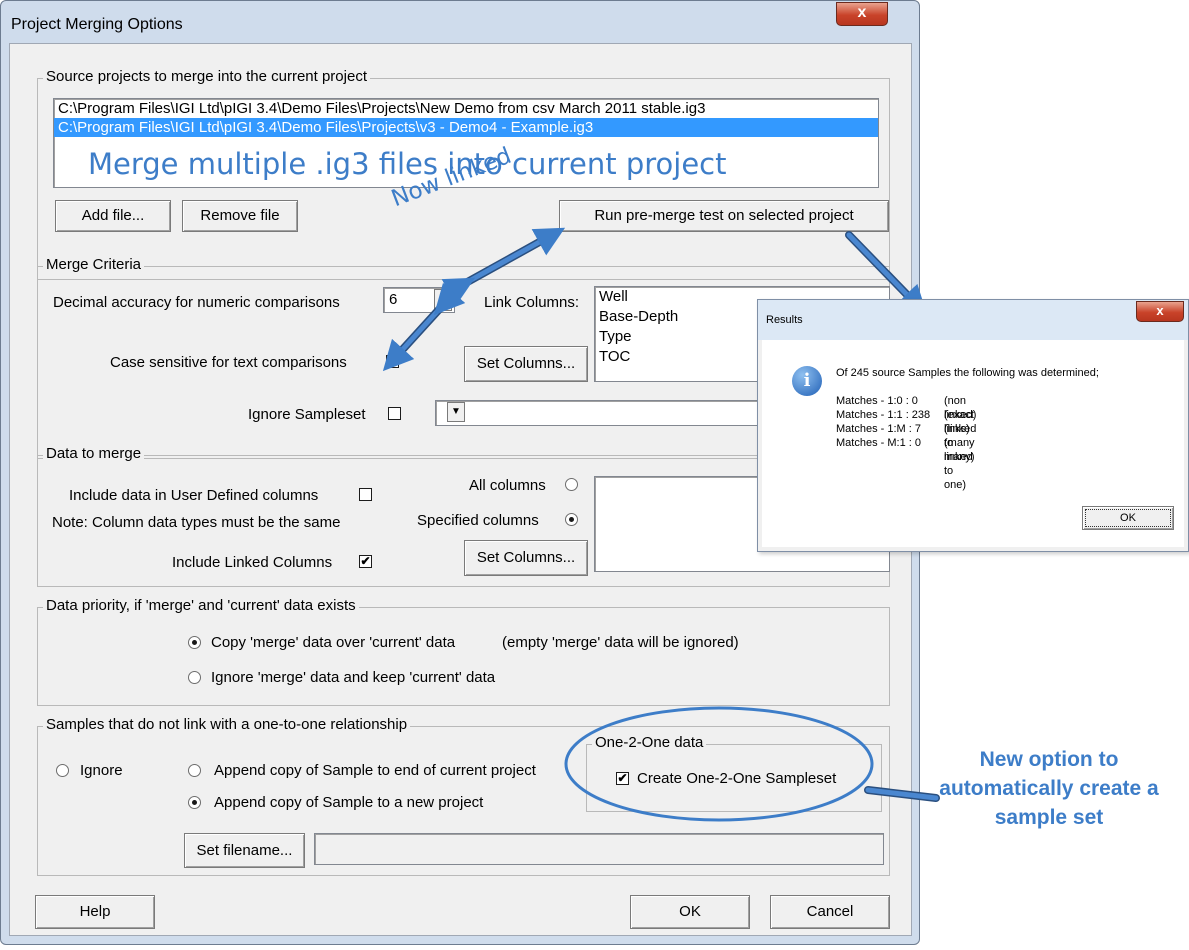 This screenshot has width=1189, height=950. I want to click on results-title: Results, so click(784, 320).